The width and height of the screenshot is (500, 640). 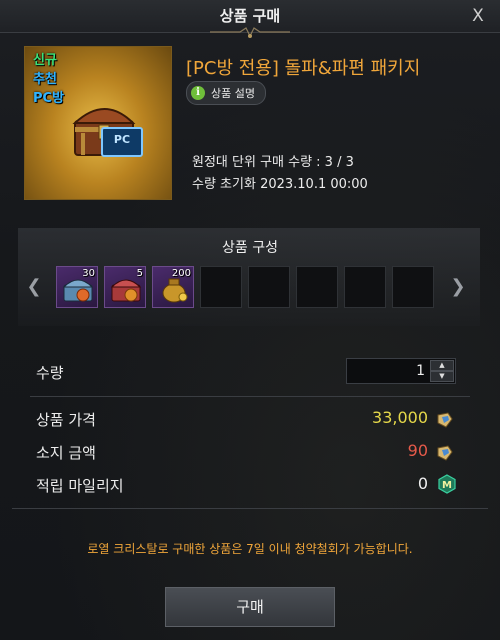 I want to click on title-ornament-icon, so click(x=250, y=32).